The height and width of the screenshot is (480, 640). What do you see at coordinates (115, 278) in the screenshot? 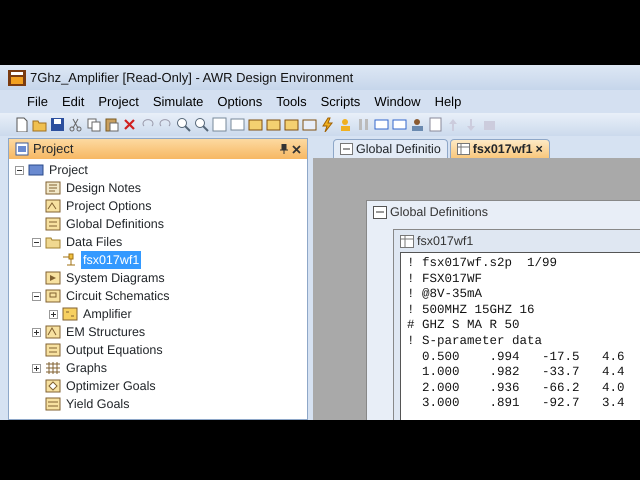
I see `tree-item: System Diagrams` at bounding box center [115, 278].